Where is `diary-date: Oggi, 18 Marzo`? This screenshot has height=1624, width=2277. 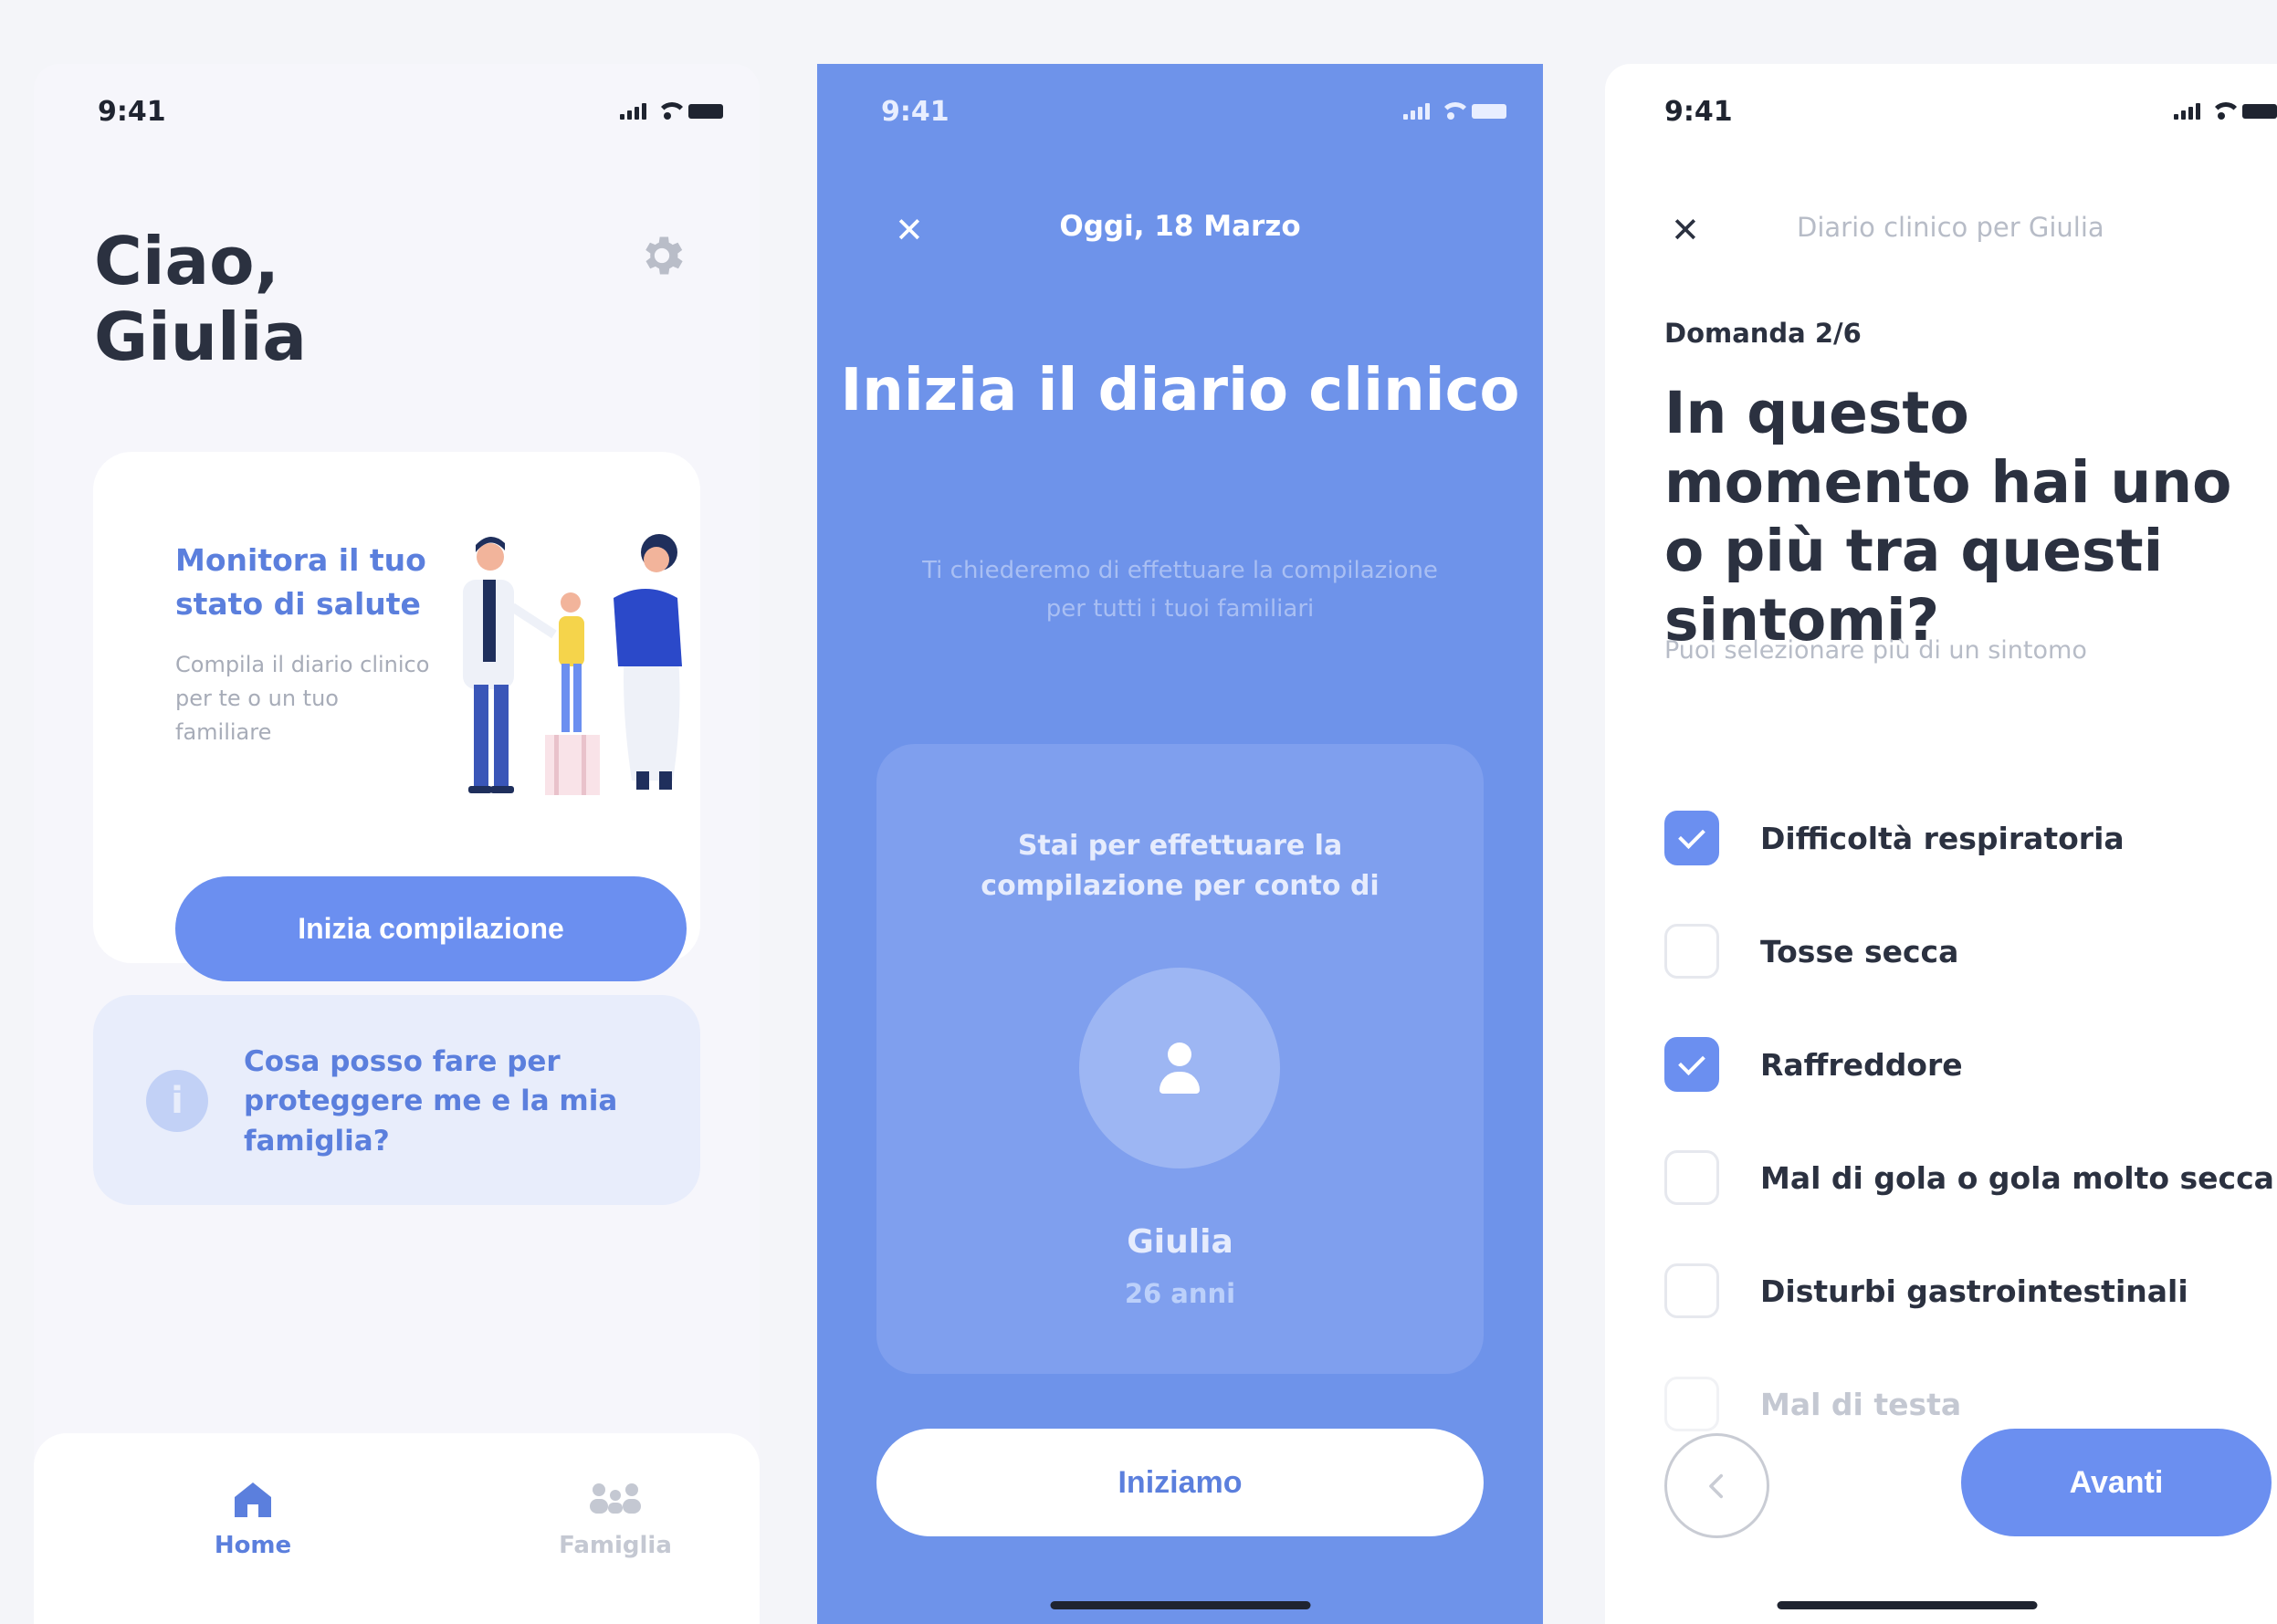
diary-date: Oggi, 18 Marzo is located at coordinates (1180, 226).